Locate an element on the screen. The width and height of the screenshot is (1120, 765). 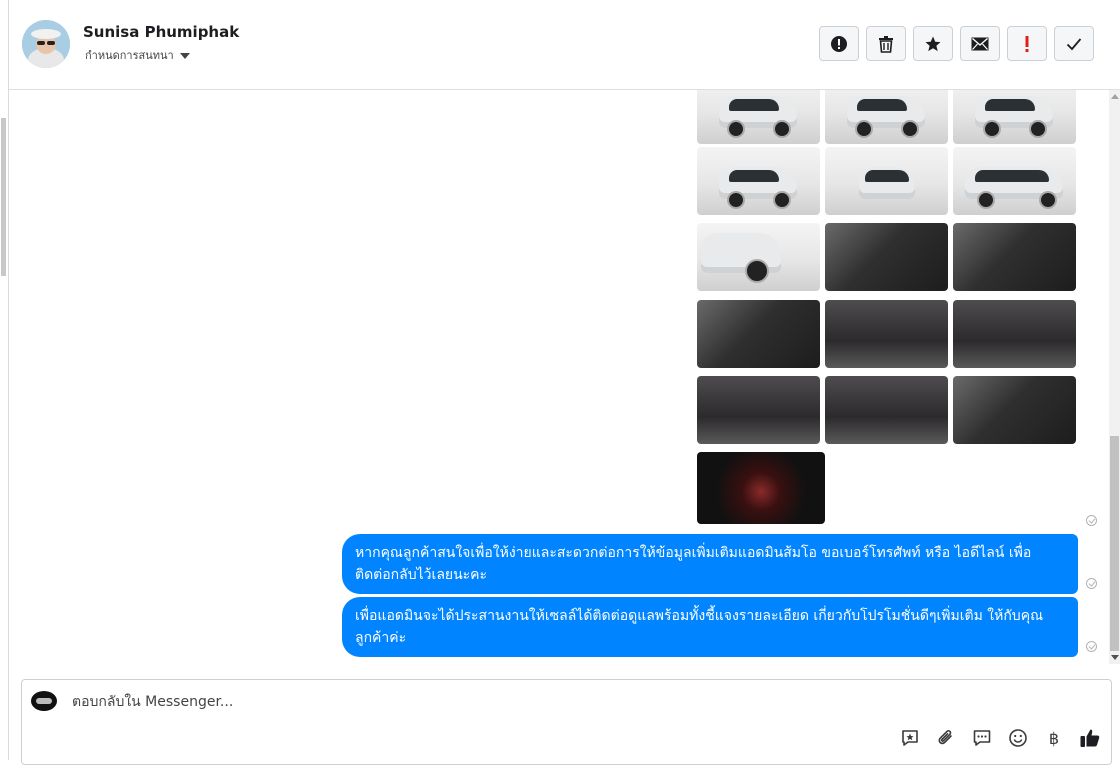
trash-icon is located at coordinates (886, 44).